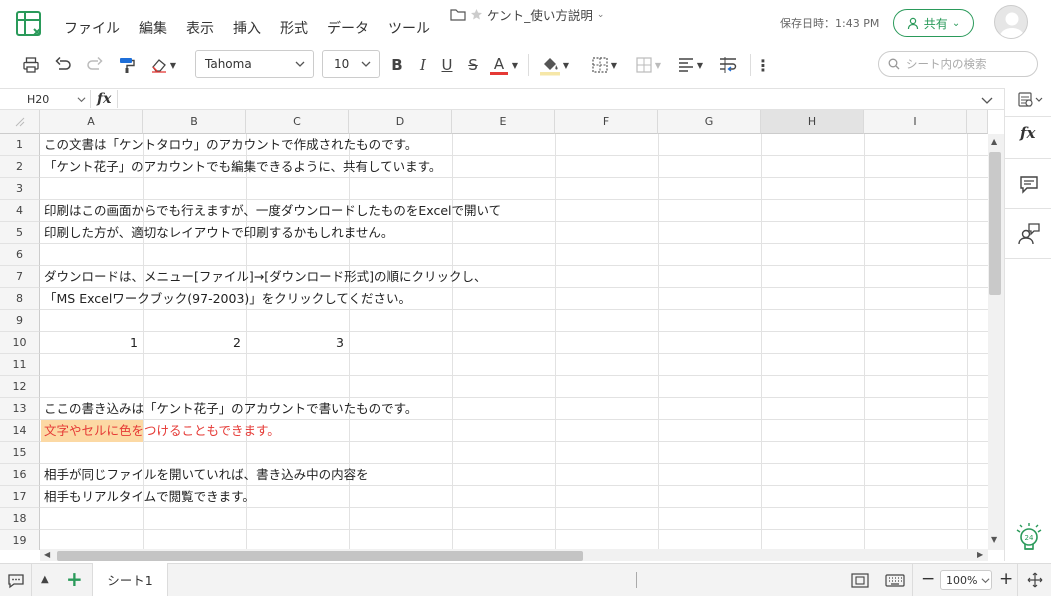 The image size is (1051, 596). Describe the element at coordinates (476, 14) in the screenshot. I see `star-icon` at that location.